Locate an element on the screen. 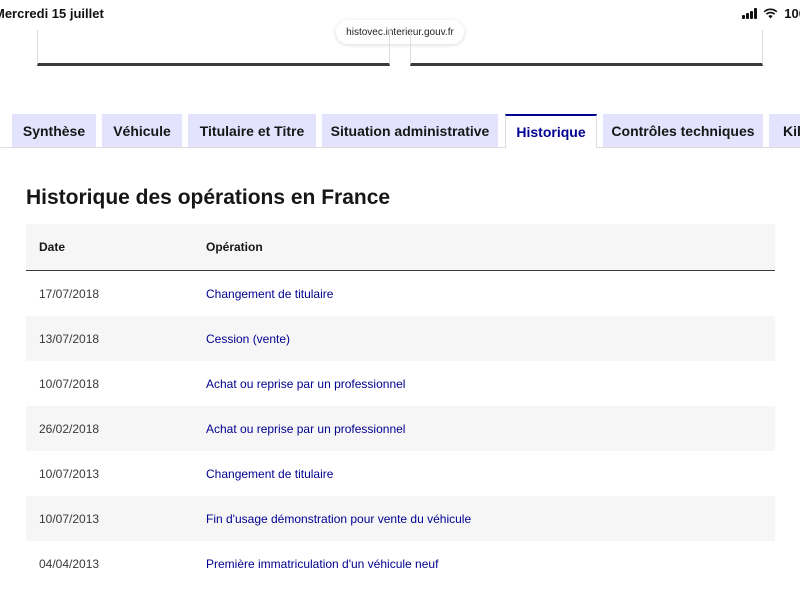  row-date: 04/04/2013 is located at coordinates (69, 563).